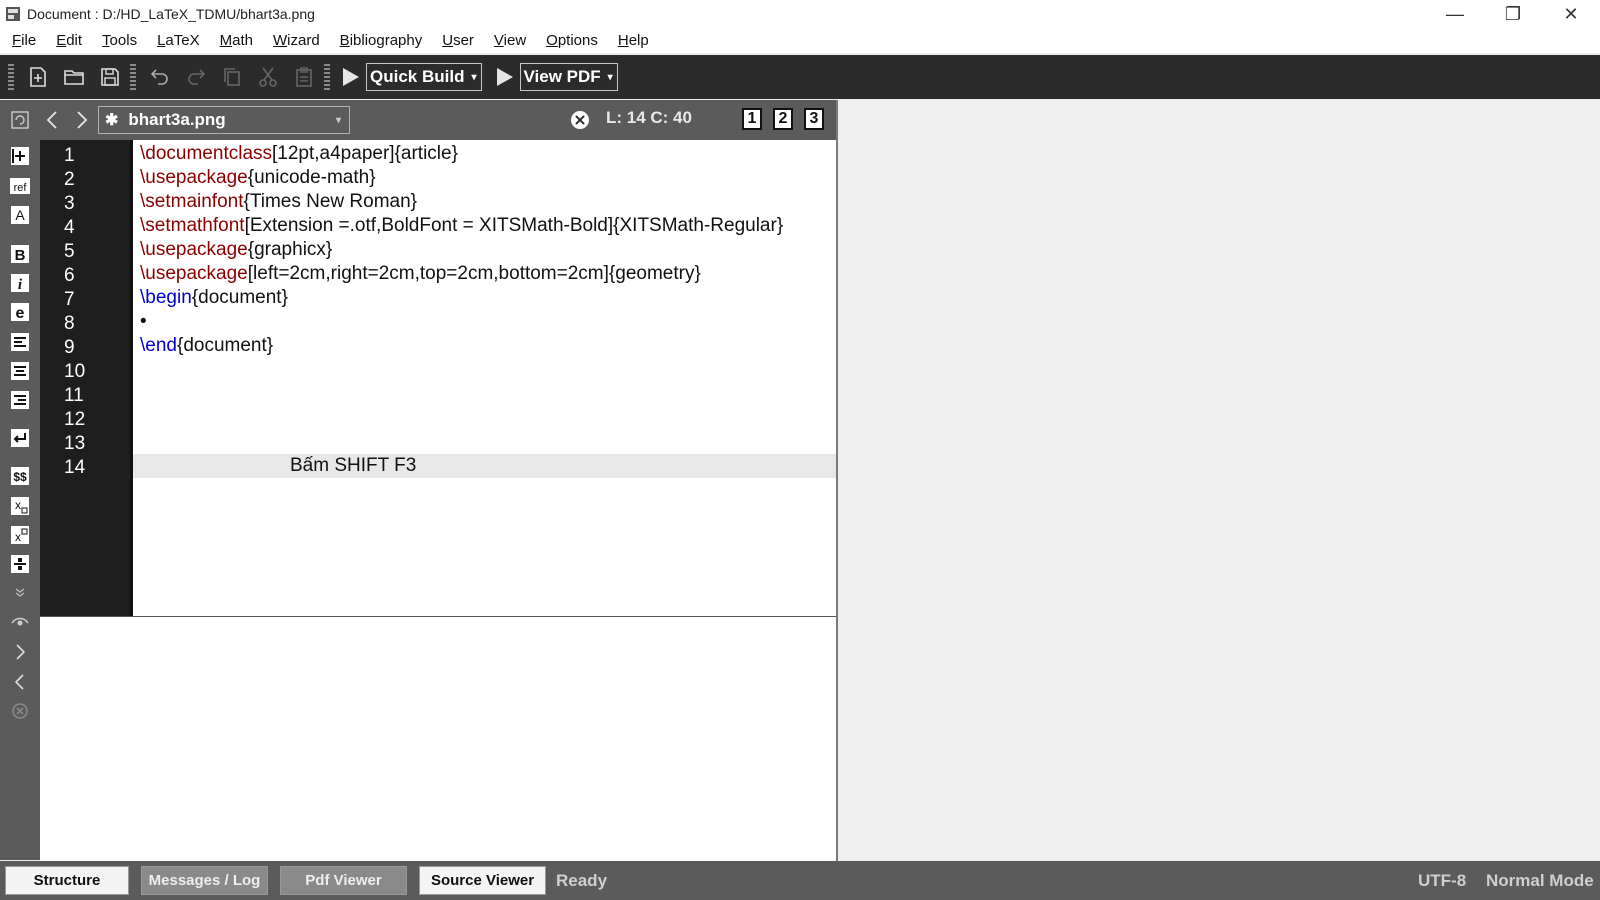 This screenshot has width=1600, height=900. What do you see at coordinates (552, 40) in the screenshot?
I see `menu-options-mnemonic: O` at bounding box center [552, 40].